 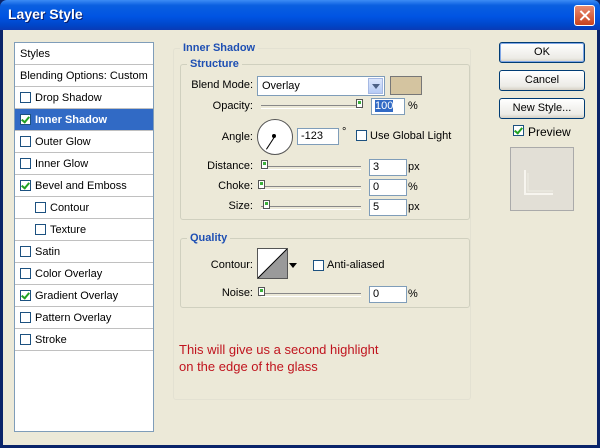 I want to click on distance-slider-thumb, so click(x=264, y=164).